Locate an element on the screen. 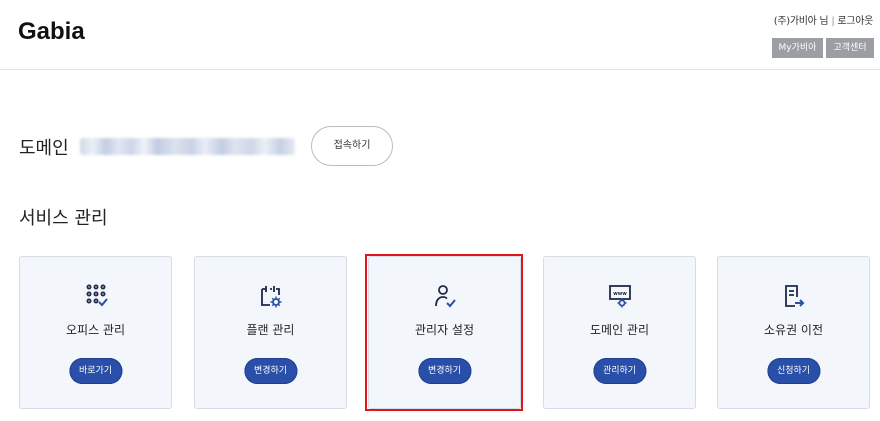 Image resolution: width=880 pixels, height=421 pixels. card-label: 도메인 관리 is located at coordinates (619, 330).